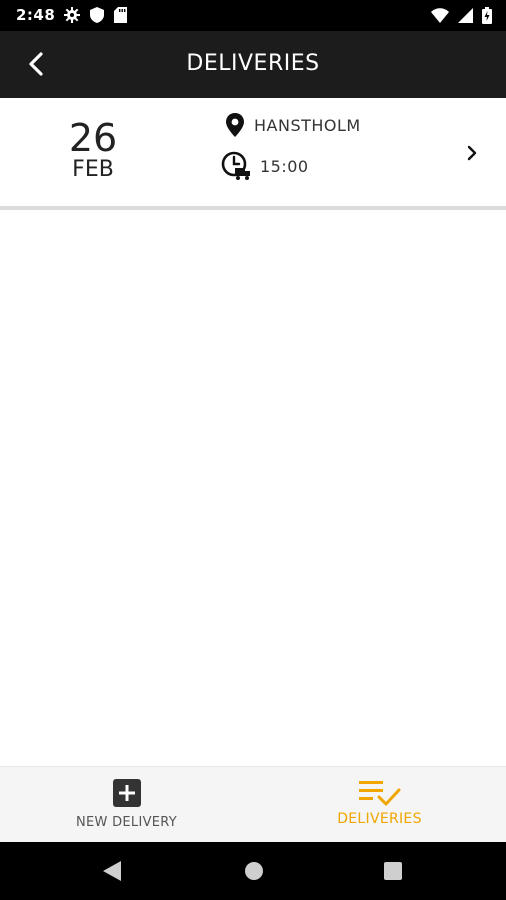  I want to click on sd-card-icon, so click(120, 15).